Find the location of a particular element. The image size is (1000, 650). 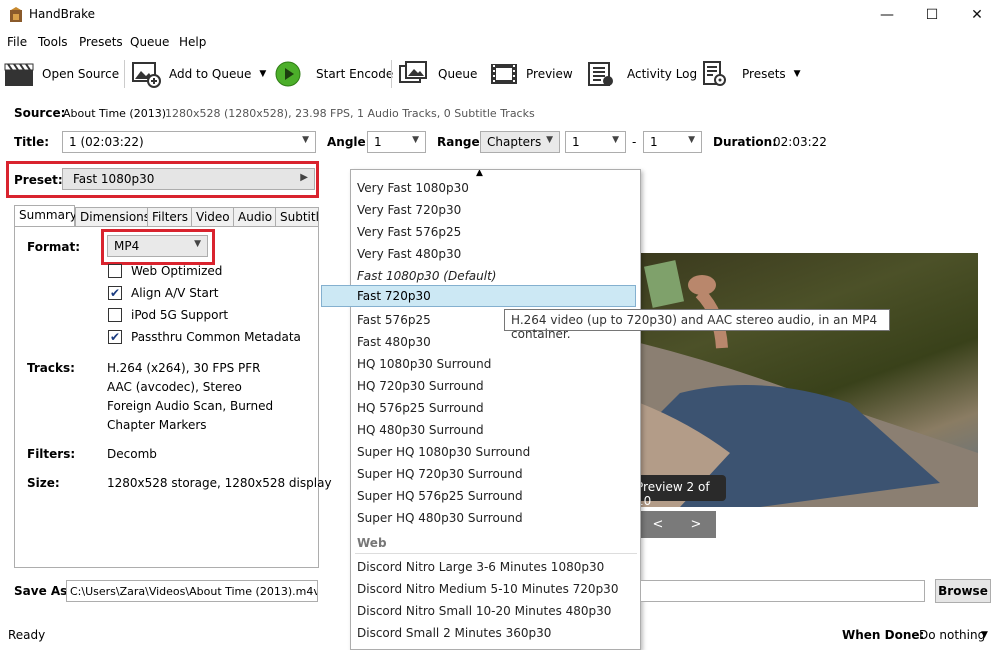

passthru-metadata-checkbox: ✔ is located at coordinates (115, 337).